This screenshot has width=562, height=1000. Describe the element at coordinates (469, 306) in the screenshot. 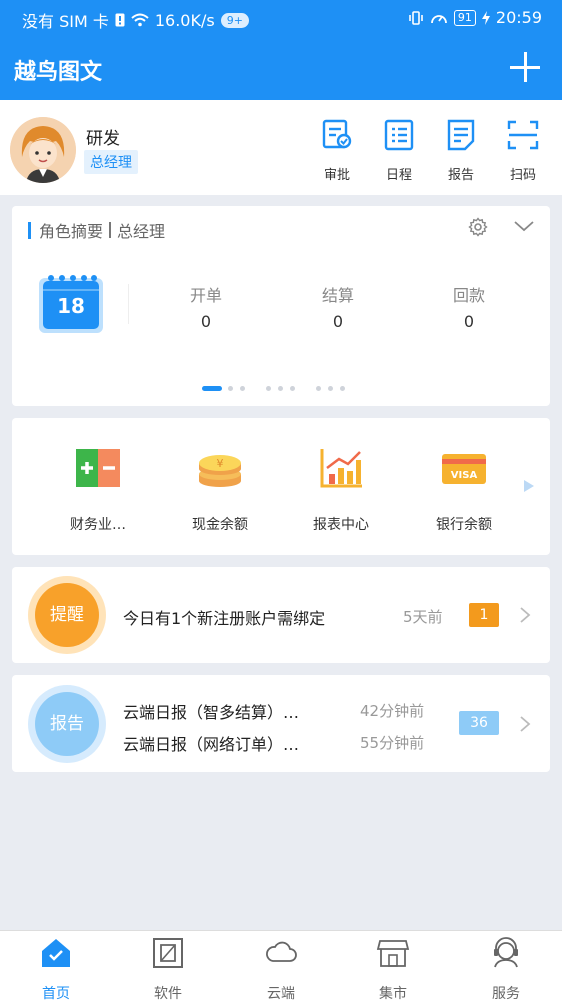

I see `stat-payment: 回款 0` at that location.